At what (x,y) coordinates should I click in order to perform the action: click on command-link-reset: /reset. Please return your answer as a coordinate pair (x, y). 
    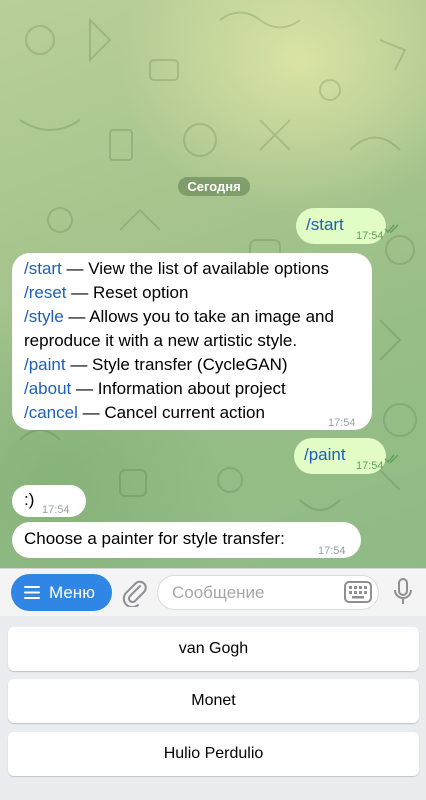
    Looking at the image, I should click on (45, 292).